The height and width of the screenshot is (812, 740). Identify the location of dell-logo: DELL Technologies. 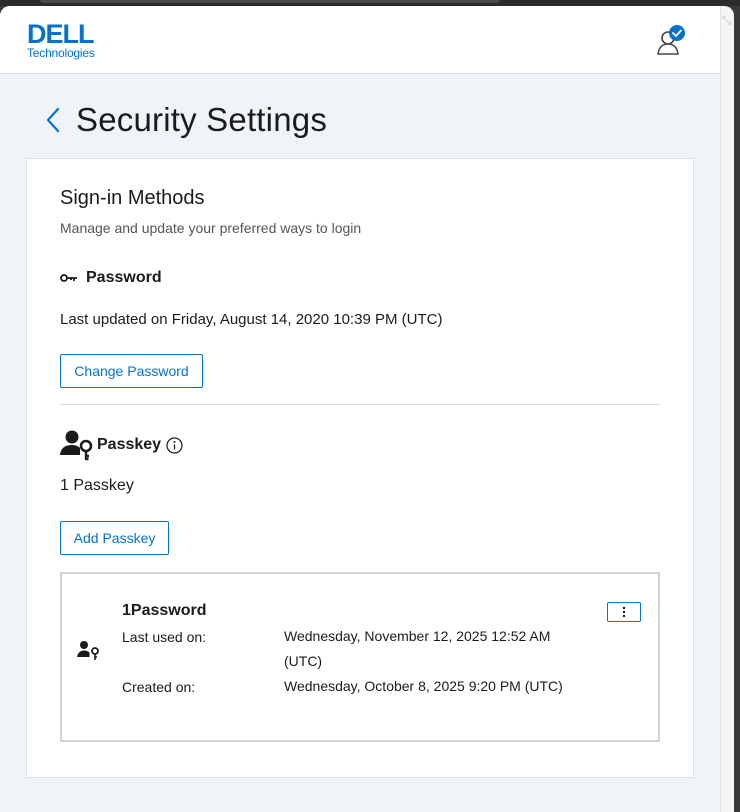
(67, 43).